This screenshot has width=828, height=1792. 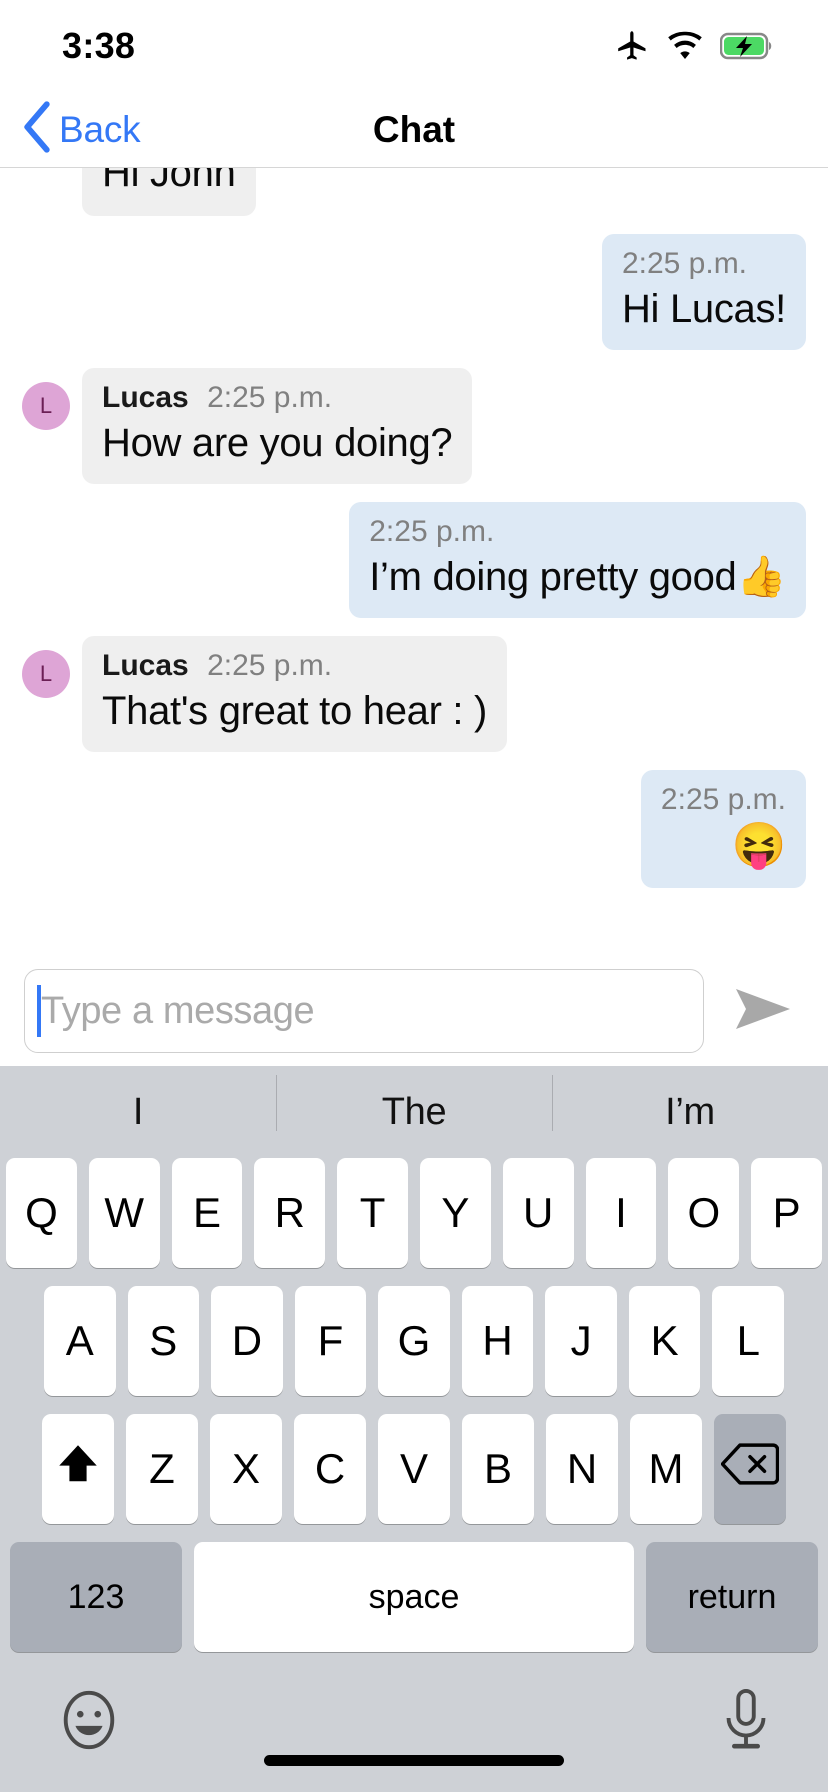 I want to click on emoji-key, so click(x=89, y=1722).